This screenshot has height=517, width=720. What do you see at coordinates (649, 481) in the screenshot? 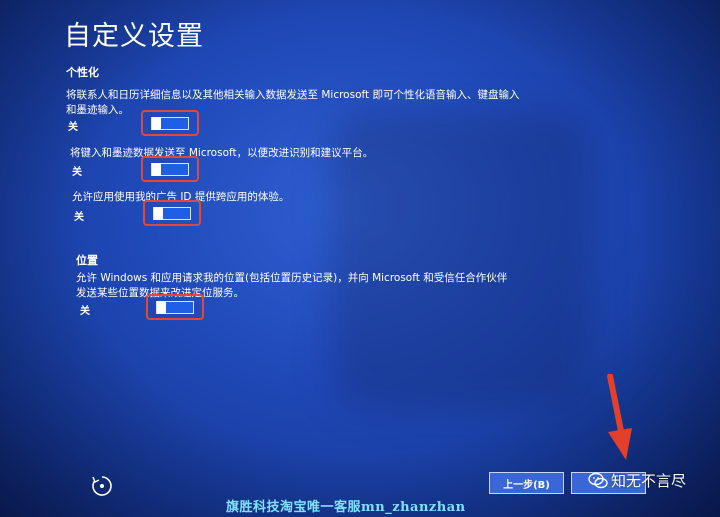
I see `watermark-badge-text: 知无不言尽` at bounding box center [649, 481].